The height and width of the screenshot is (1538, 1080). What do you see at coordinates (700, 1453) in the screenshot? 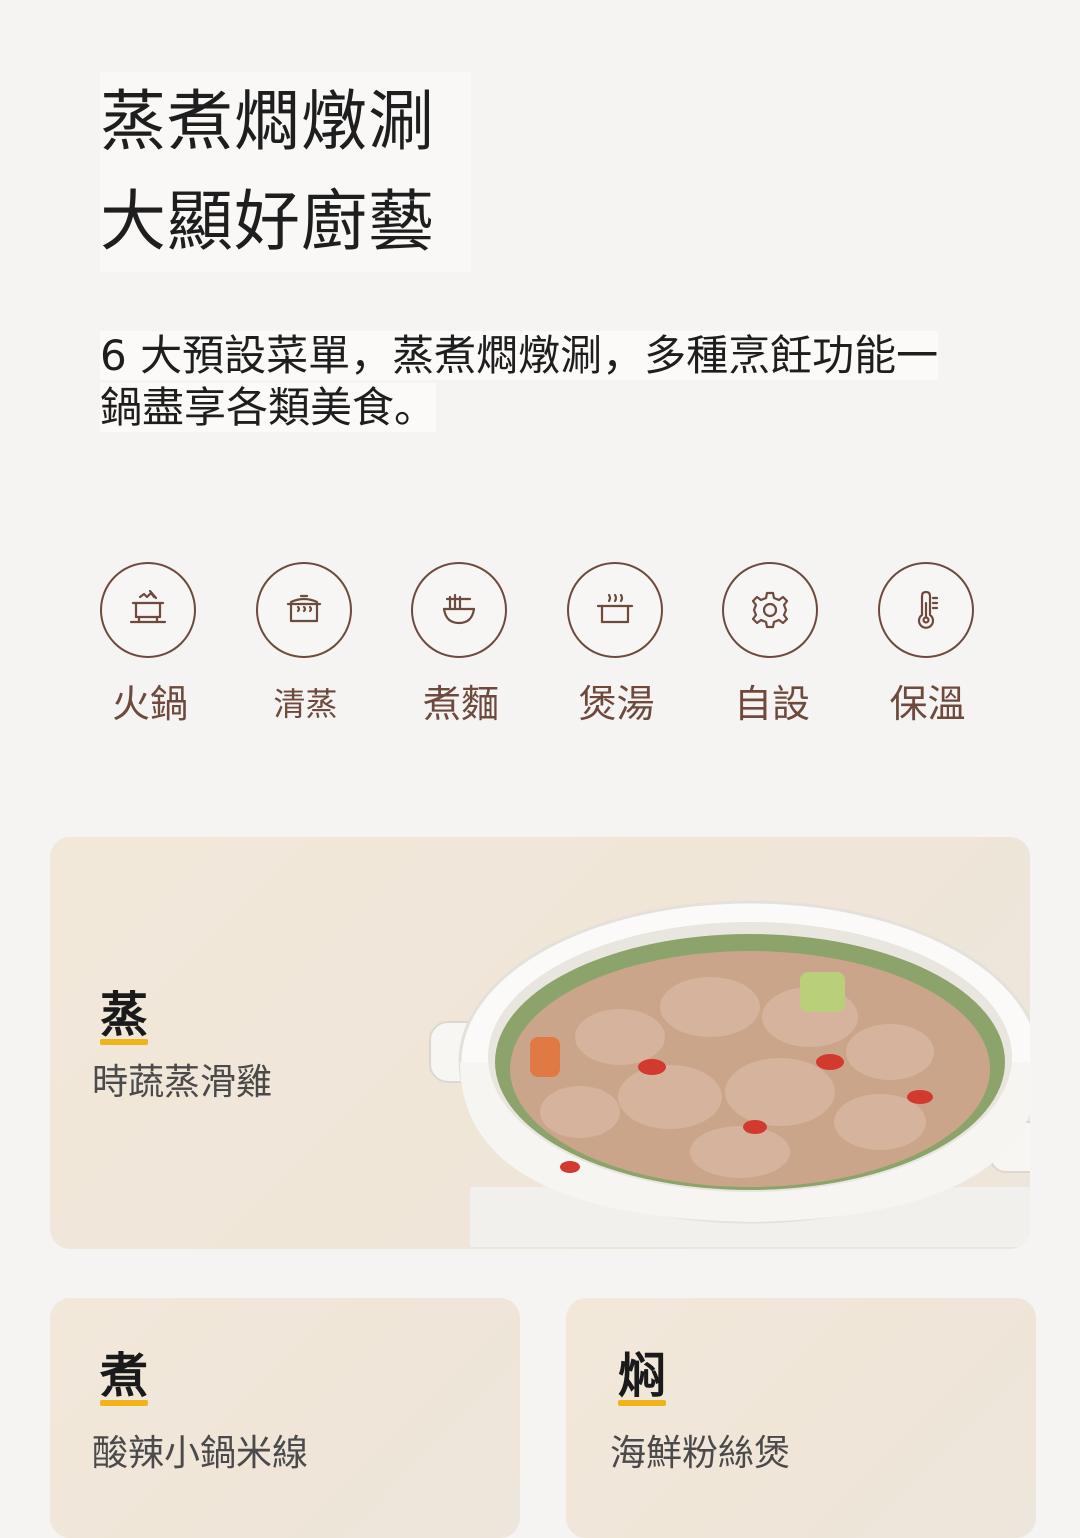
I see `card-dish-name: 海鮮粉絲煲` at bounding box center [700, 1453].